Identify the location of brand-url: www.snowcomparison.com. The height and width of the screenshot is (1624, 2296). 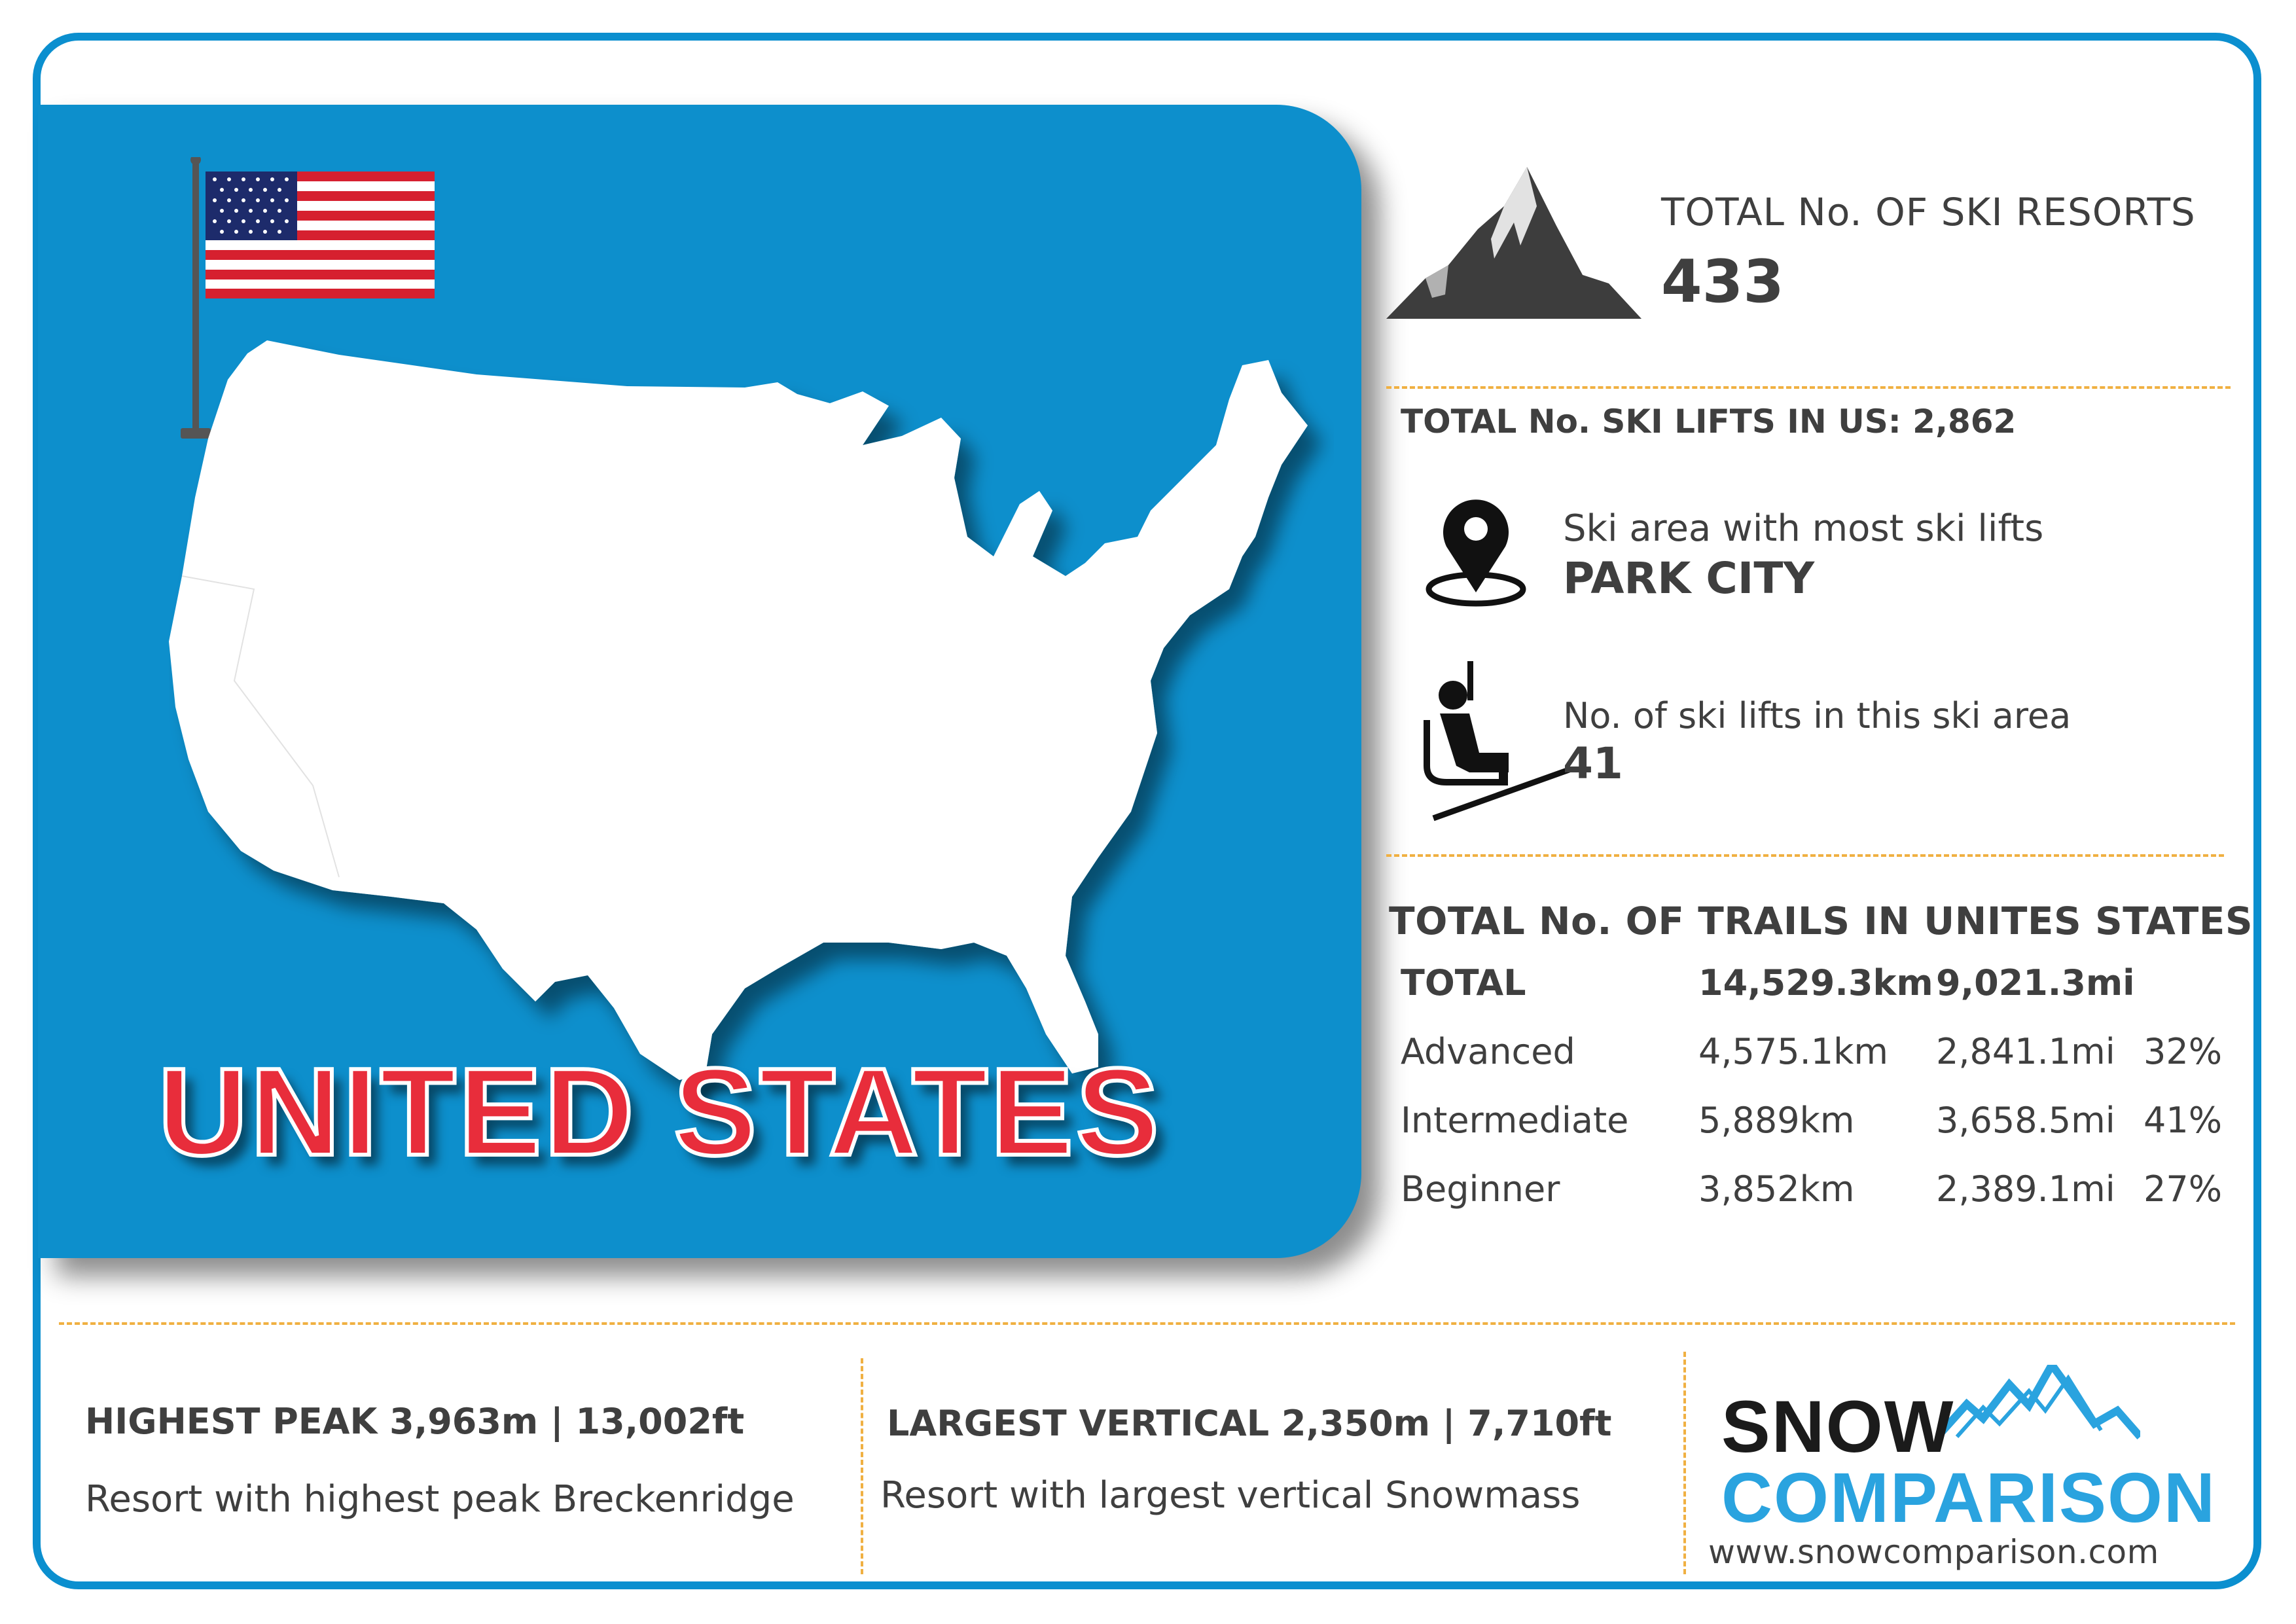
(1933, 1552).